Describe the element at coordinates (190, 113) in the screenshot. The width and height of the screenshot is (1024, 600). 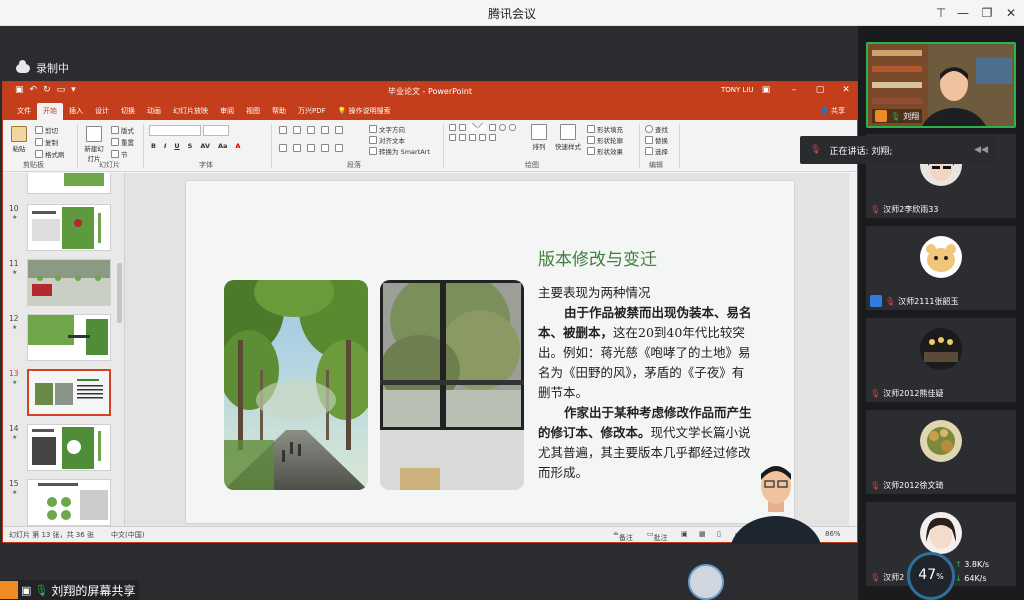
I see `tab-slideshow: 幻灯片放映` at that location.